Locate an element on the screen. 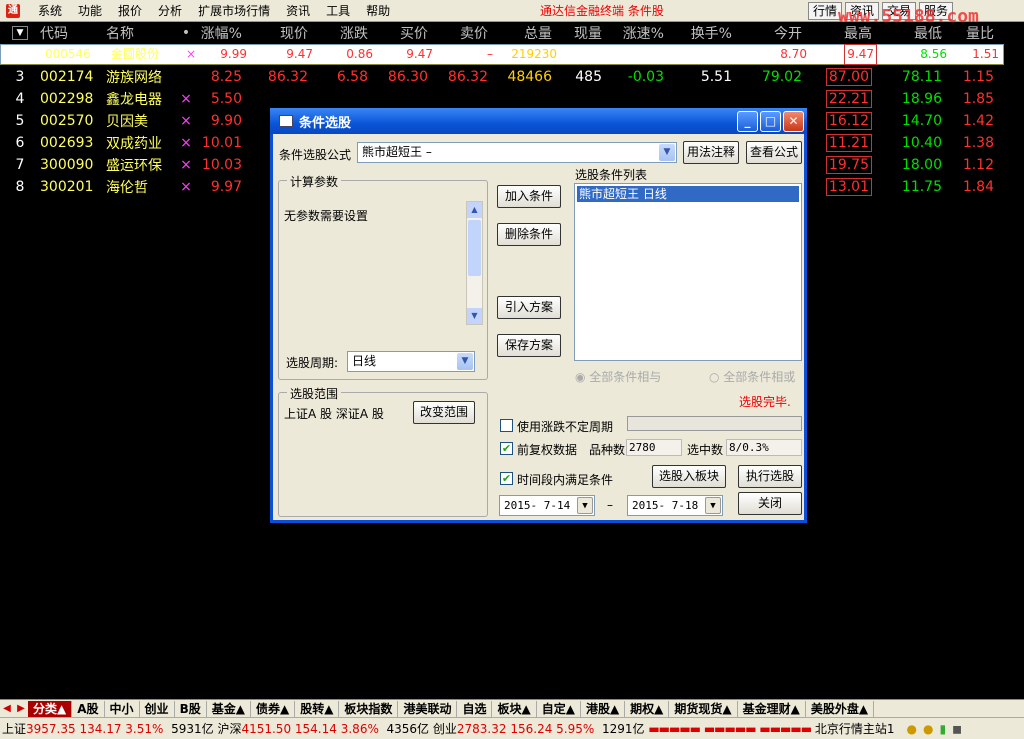 The image size is (1024, 739). dialog-title: 条件选股 is located at coordinates (325, 123).